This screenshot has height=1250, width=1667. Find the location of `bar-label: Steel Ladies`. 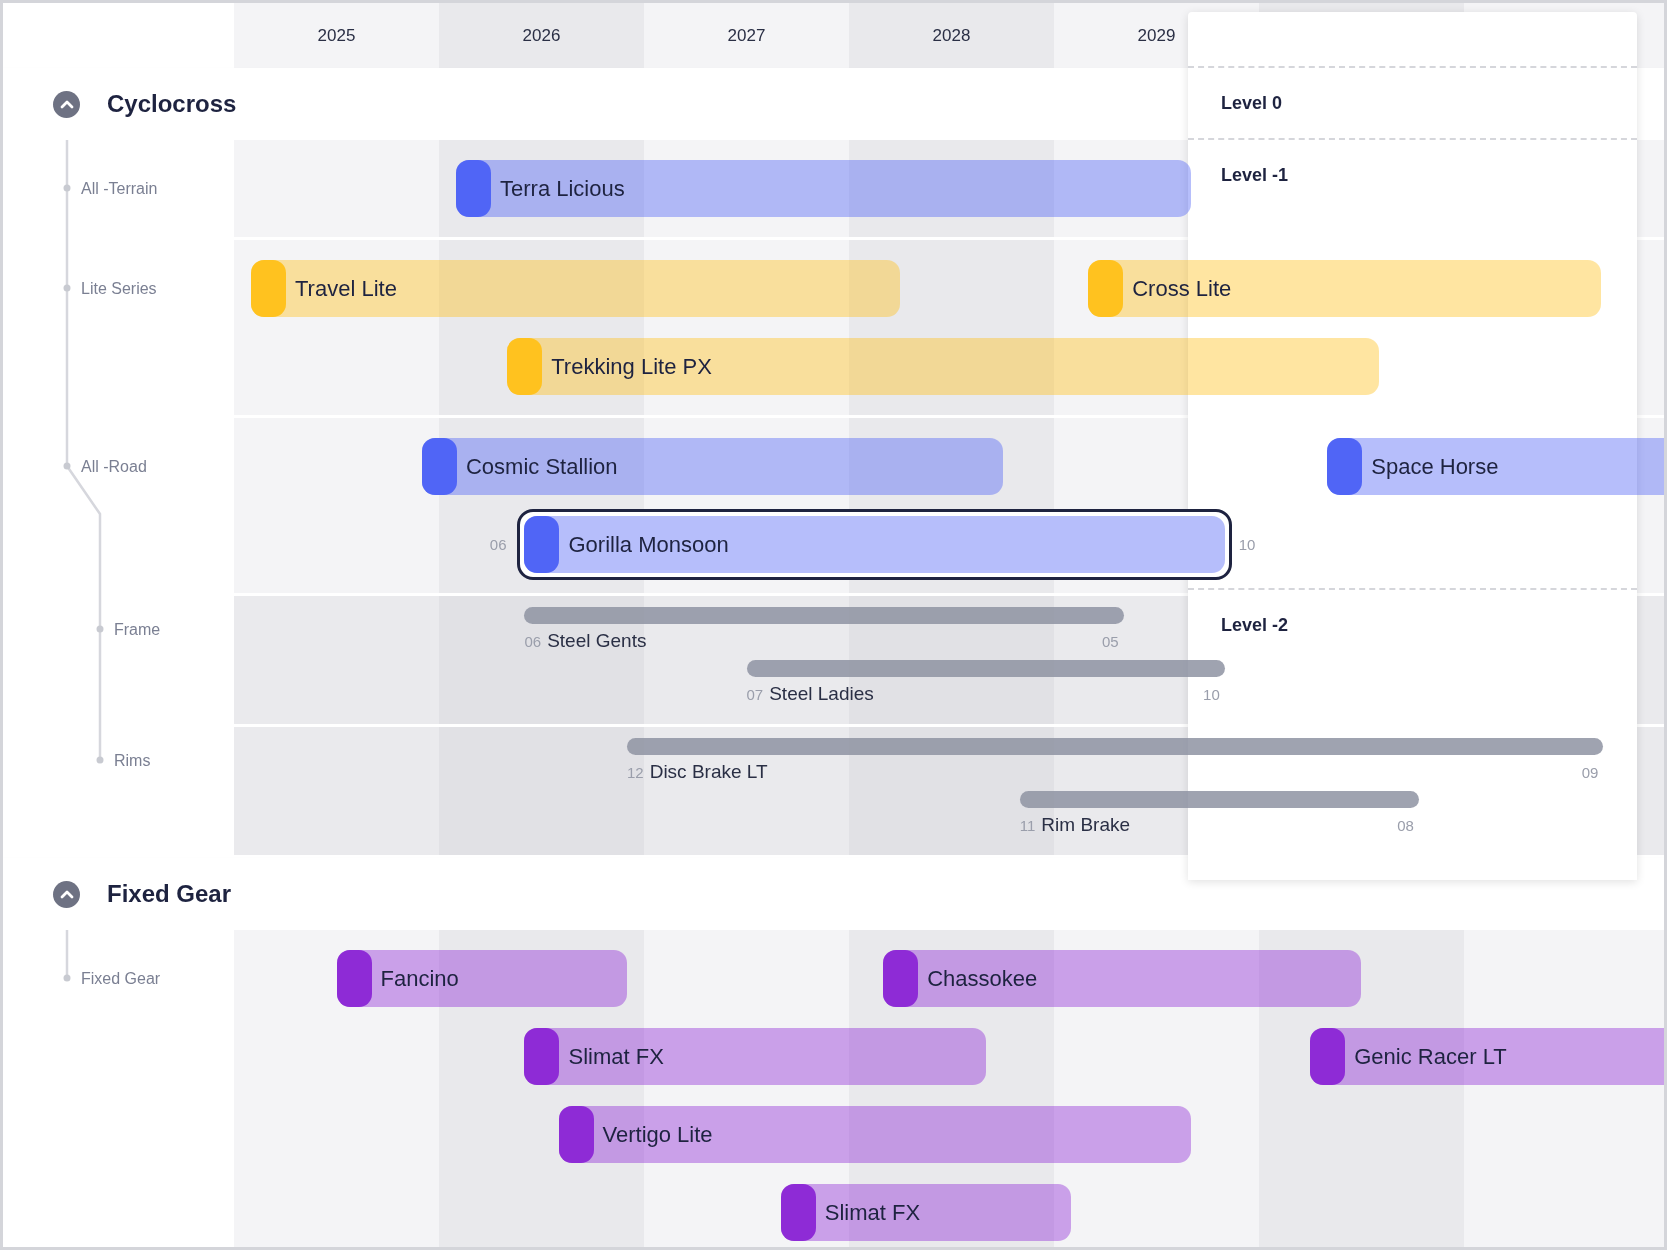

bar-label: Steel Ladies is located at coordinates (821, 694).